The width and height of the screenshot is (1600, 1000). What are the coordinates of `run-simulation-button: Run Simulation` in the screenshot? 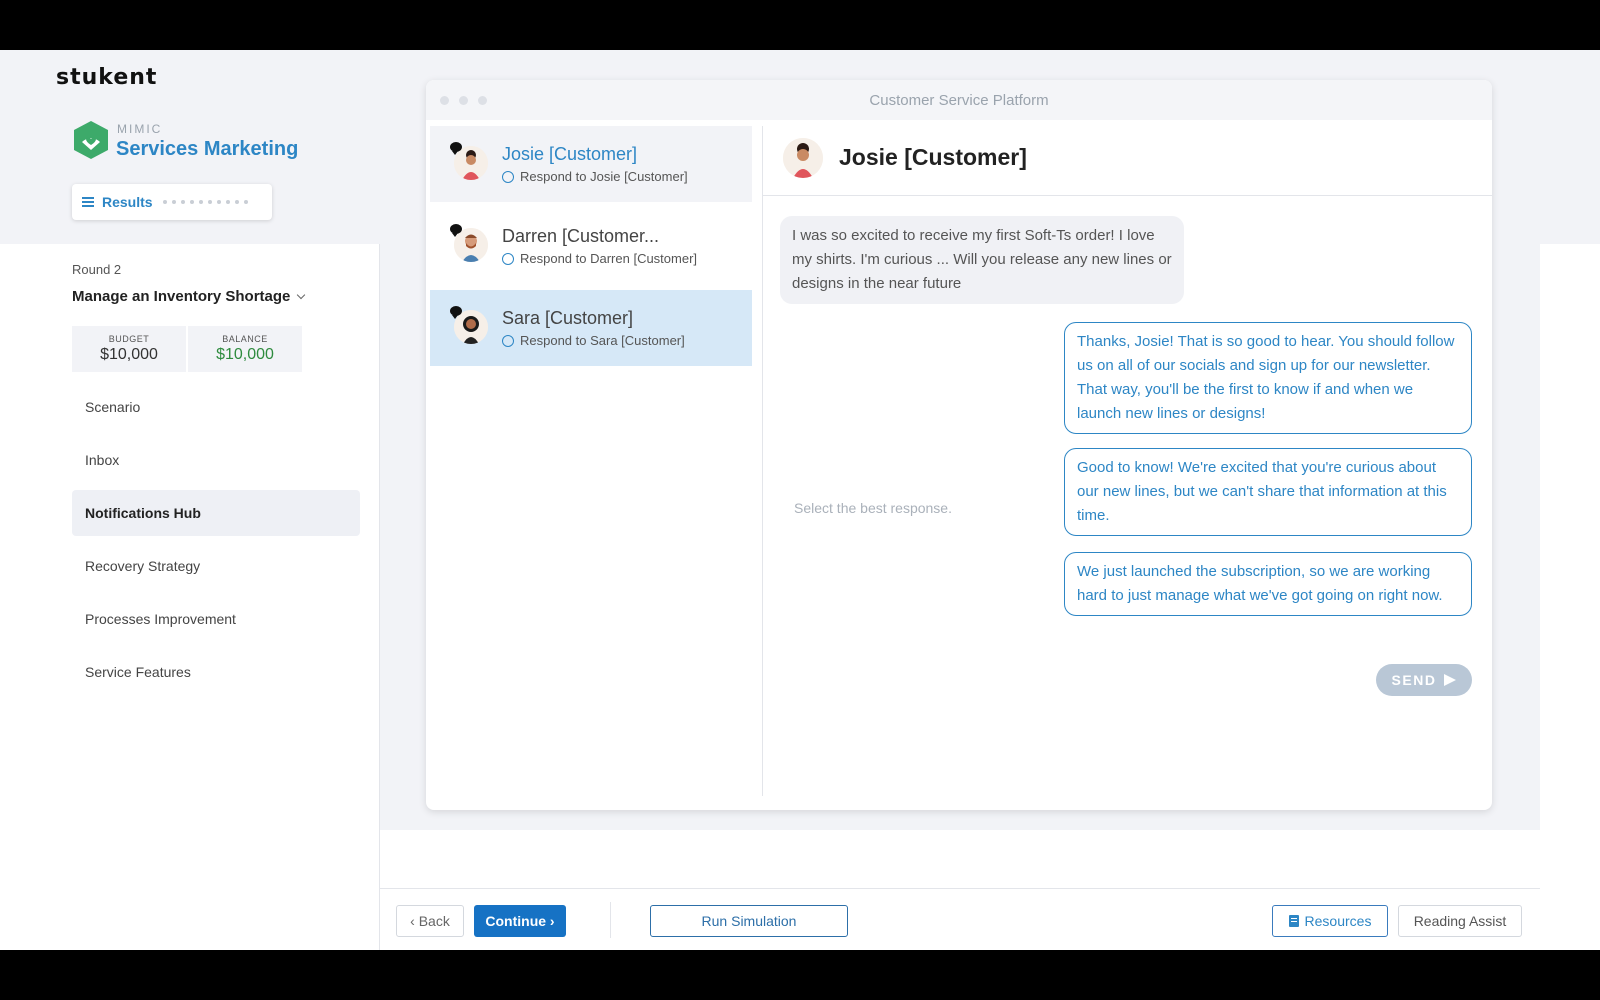 It's located at (749, 921).